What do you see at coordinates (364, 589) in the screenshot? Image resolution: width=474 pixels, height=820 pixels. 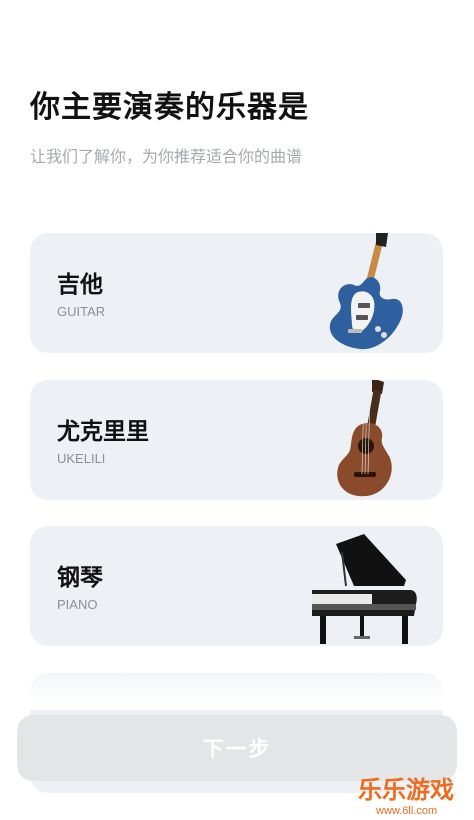 I see `piano-icon` at bounding box center [364, 589].